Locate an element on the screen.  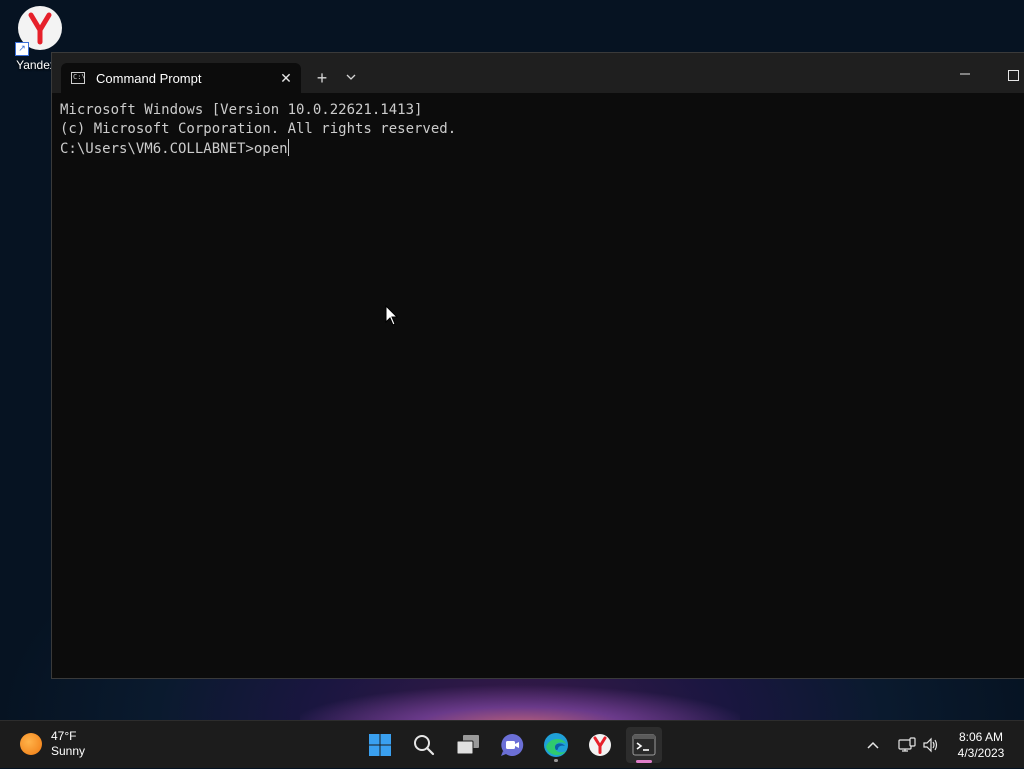
new-tab-button: + is located at coordinates (322, 78).